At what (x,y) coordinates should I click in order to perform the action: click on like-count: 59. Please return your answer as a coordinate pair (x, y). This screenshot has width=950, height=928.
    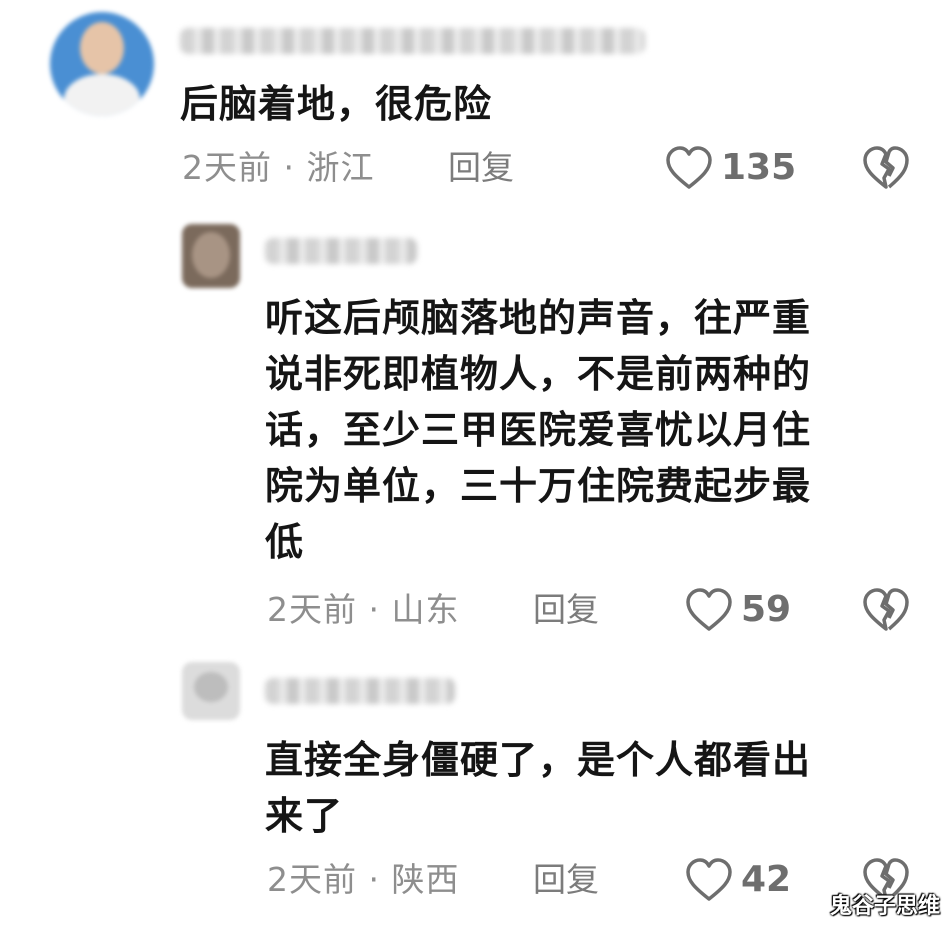
    Looking at the image, I should click on (766, 609).